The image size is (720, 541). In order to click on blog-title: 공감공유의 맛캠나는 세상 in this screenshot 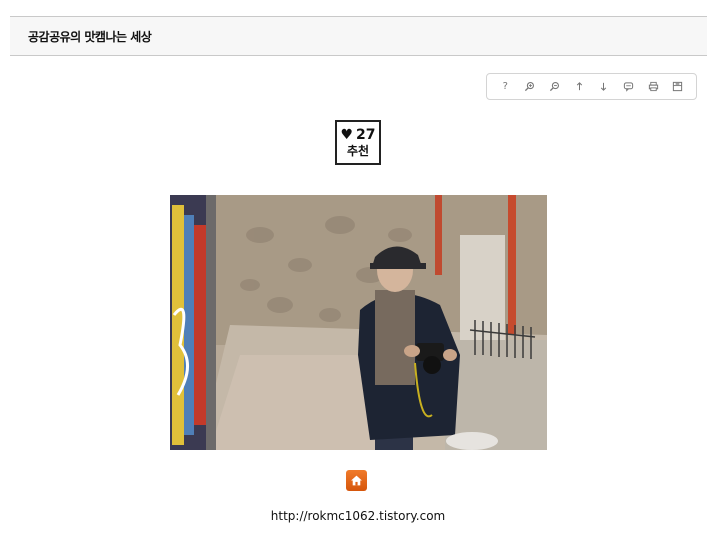, I will do `click(90, 36)`.